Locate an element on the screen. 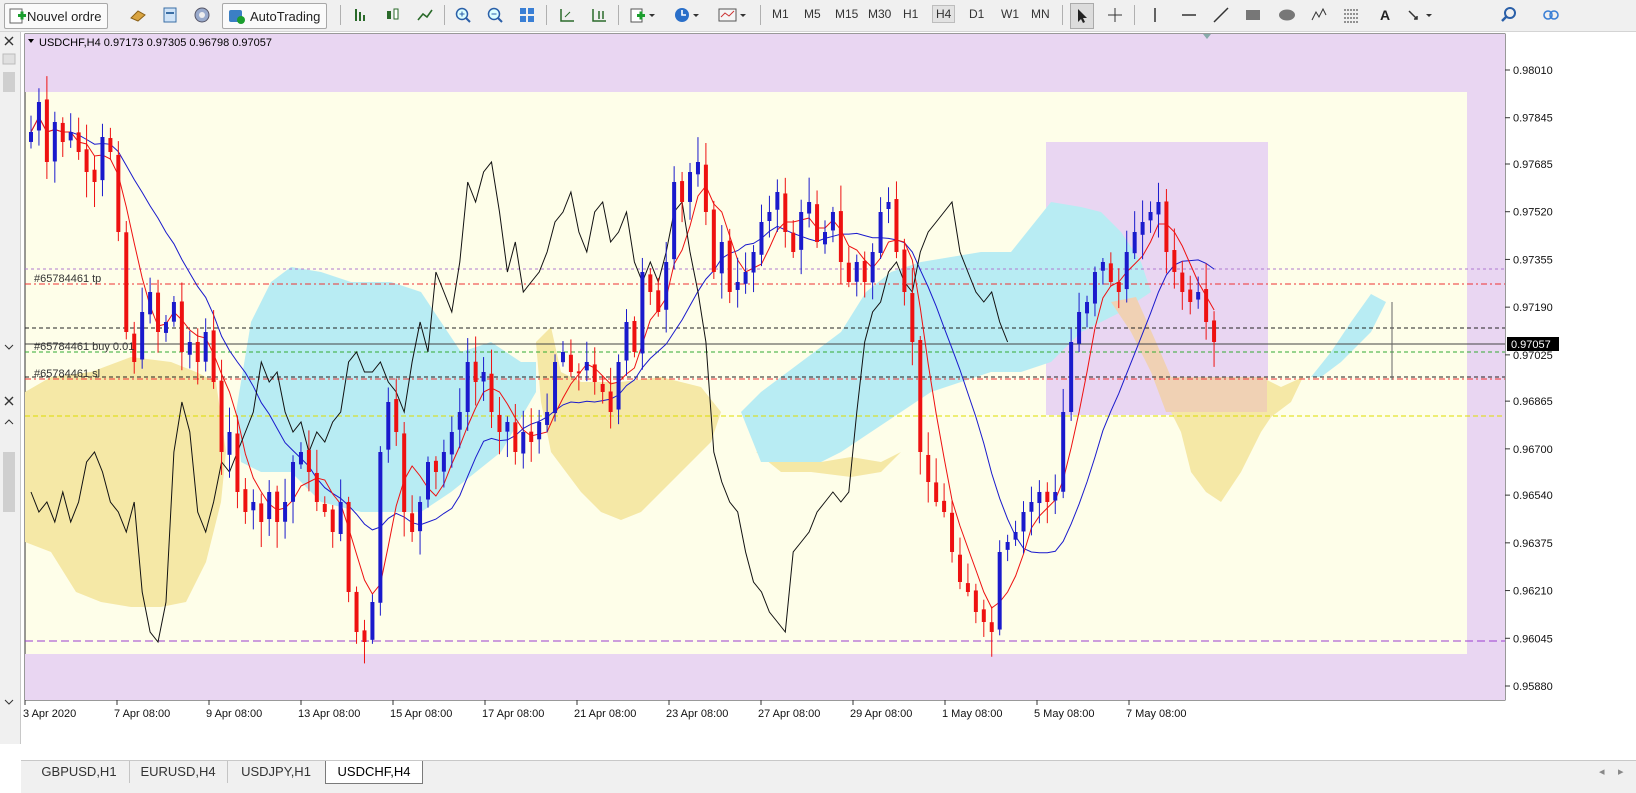 The height and width of the screenshot is (793, 1636). periods-dropdown-icon is located at coordinates (687, 15).